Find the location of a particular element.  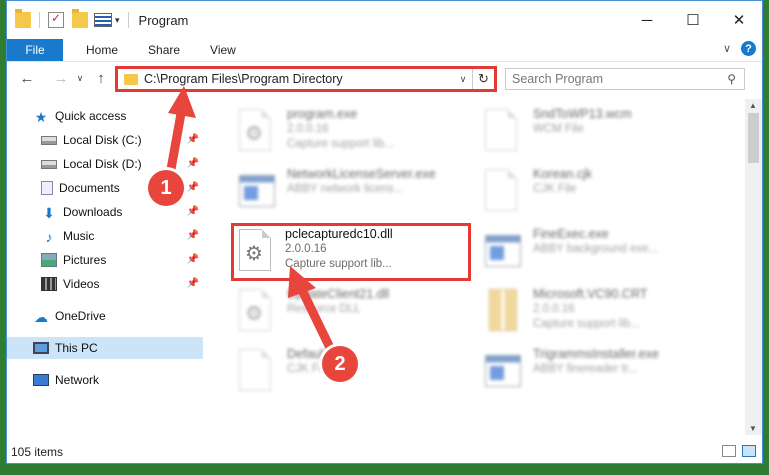

step-marker-1: 1 is located at coordinates (166, 188).